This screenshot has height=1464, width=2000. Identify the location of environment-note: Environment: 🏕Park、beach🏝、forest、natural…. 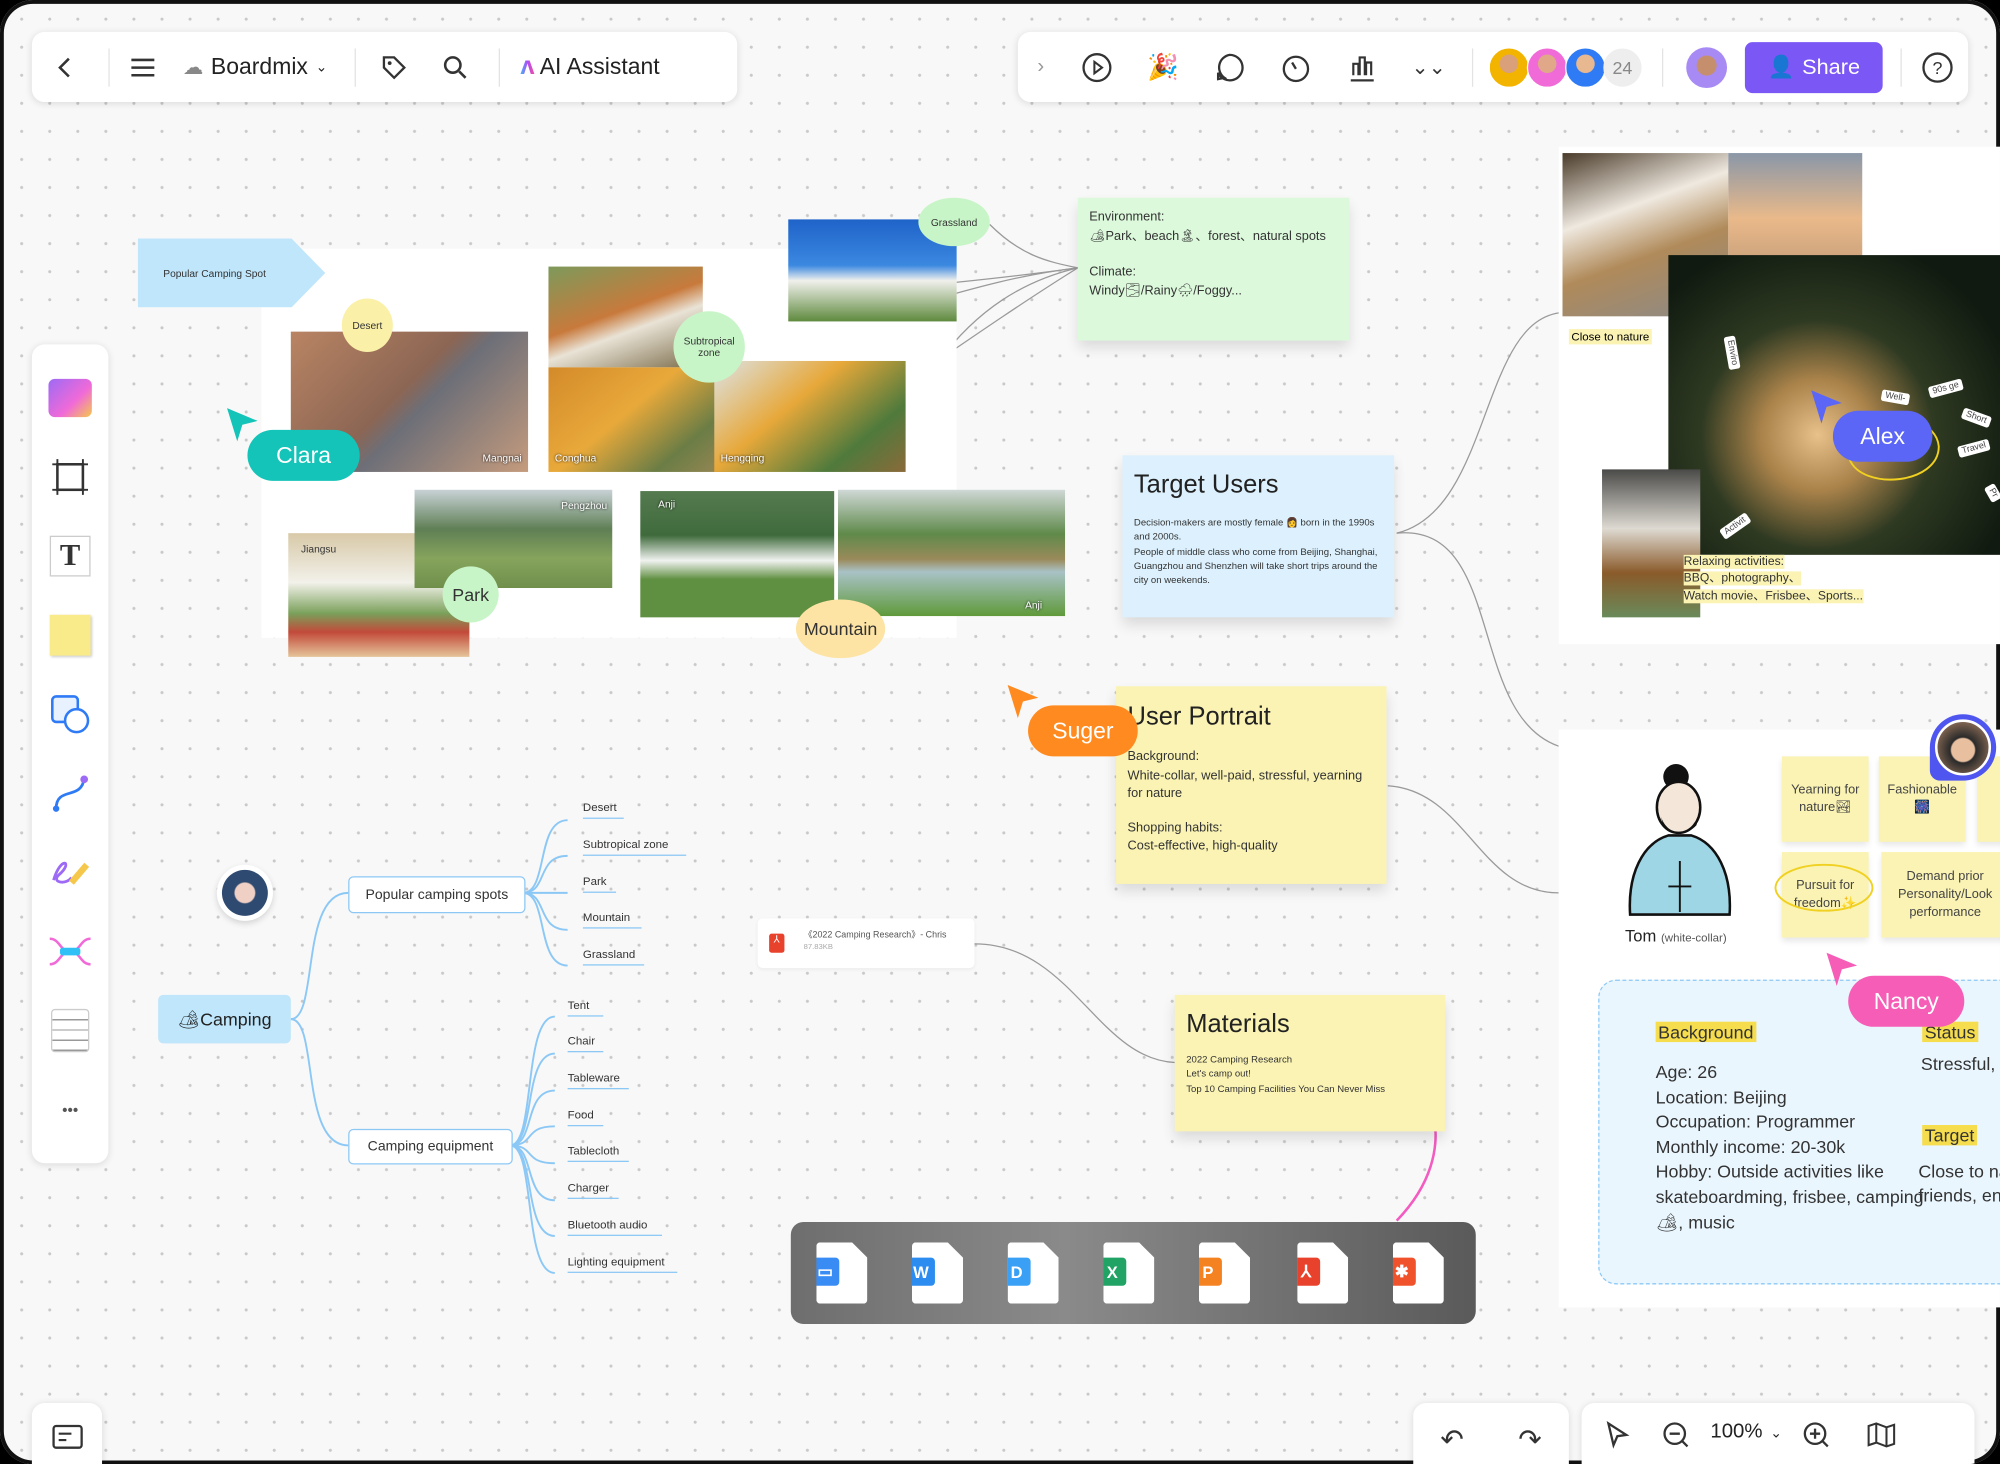
(1213, 269).